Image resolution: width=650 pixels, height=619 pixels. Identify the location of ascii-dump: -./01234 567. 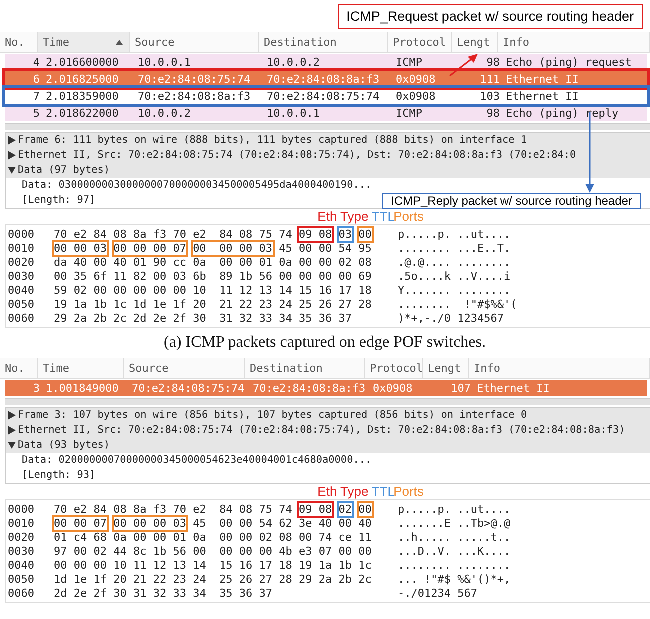
(438, 593).